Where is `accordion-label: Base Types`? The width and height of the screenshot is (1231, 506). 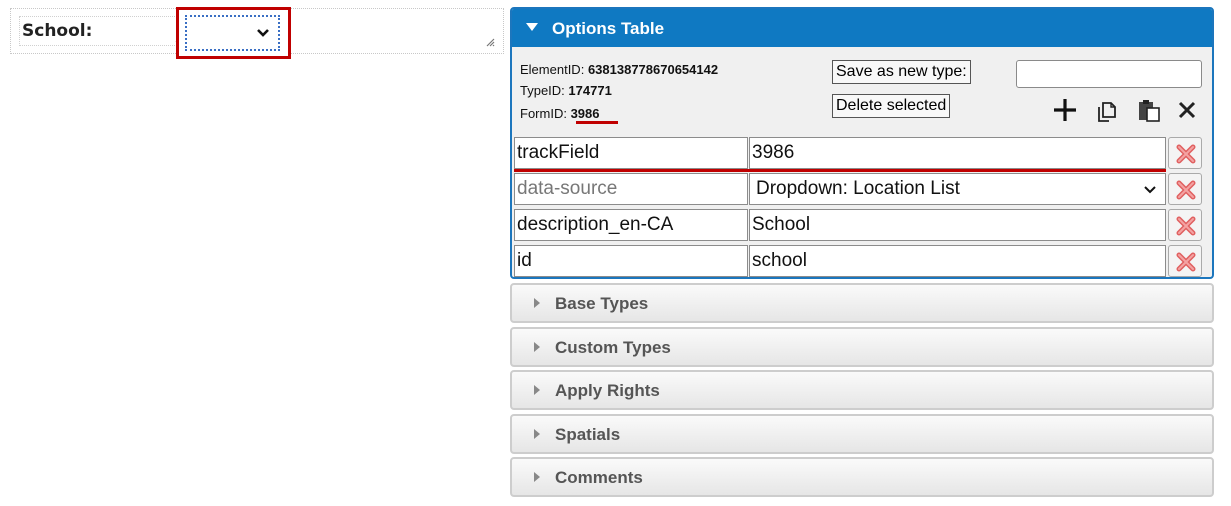 accordion-label: Base Types is located at coordinates (602, 303).